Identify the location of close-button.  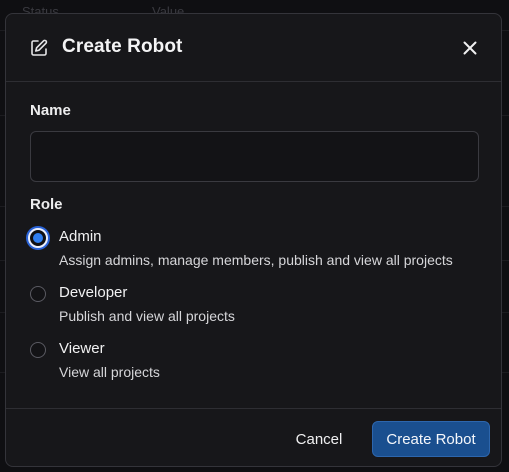
(470, 48).